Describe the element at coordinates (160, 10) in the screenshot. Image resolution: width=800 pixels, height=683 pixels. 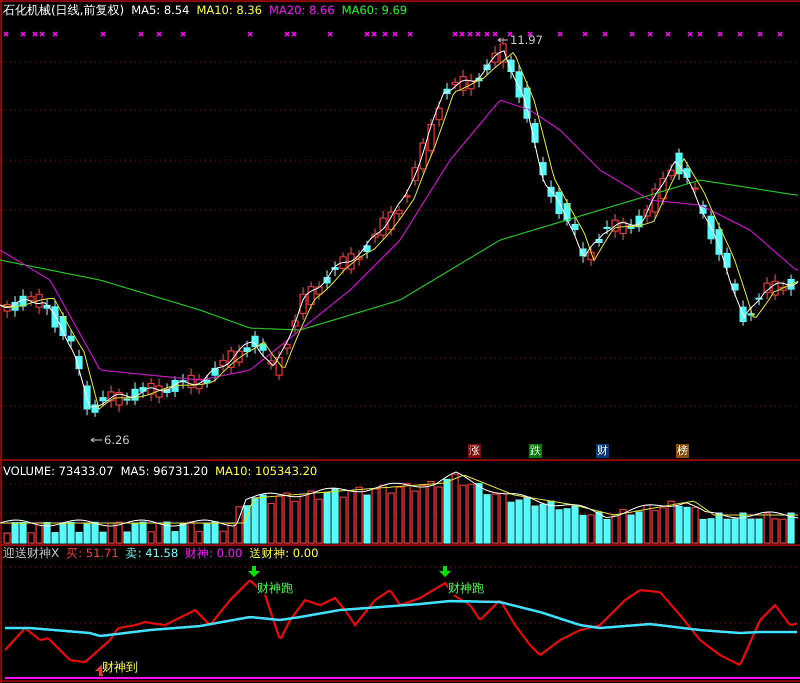
I see `ma-value: MA5: 8.54` at that location.